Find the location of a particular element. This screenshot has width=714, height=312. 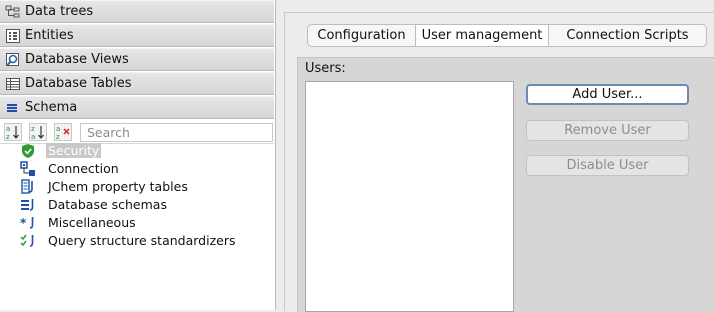

tree-toolbar: a z z a a z is located at coordinates (137, 133).